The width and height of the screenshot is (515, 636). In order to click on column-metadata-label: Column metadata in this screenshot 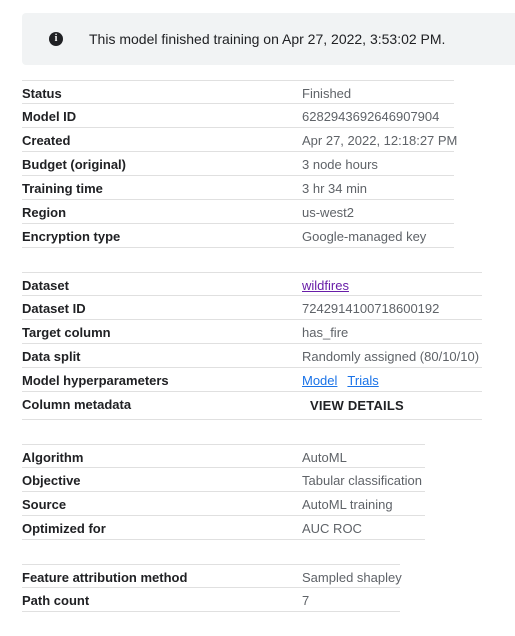, I will do `click(77, 404)`.